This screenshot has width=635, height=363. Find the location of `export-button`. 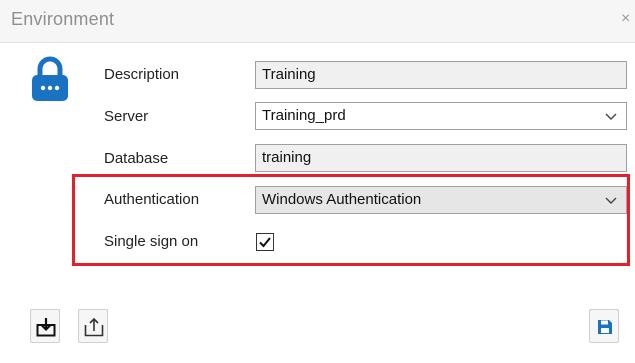

export-button is located at coordinates (93, 326).